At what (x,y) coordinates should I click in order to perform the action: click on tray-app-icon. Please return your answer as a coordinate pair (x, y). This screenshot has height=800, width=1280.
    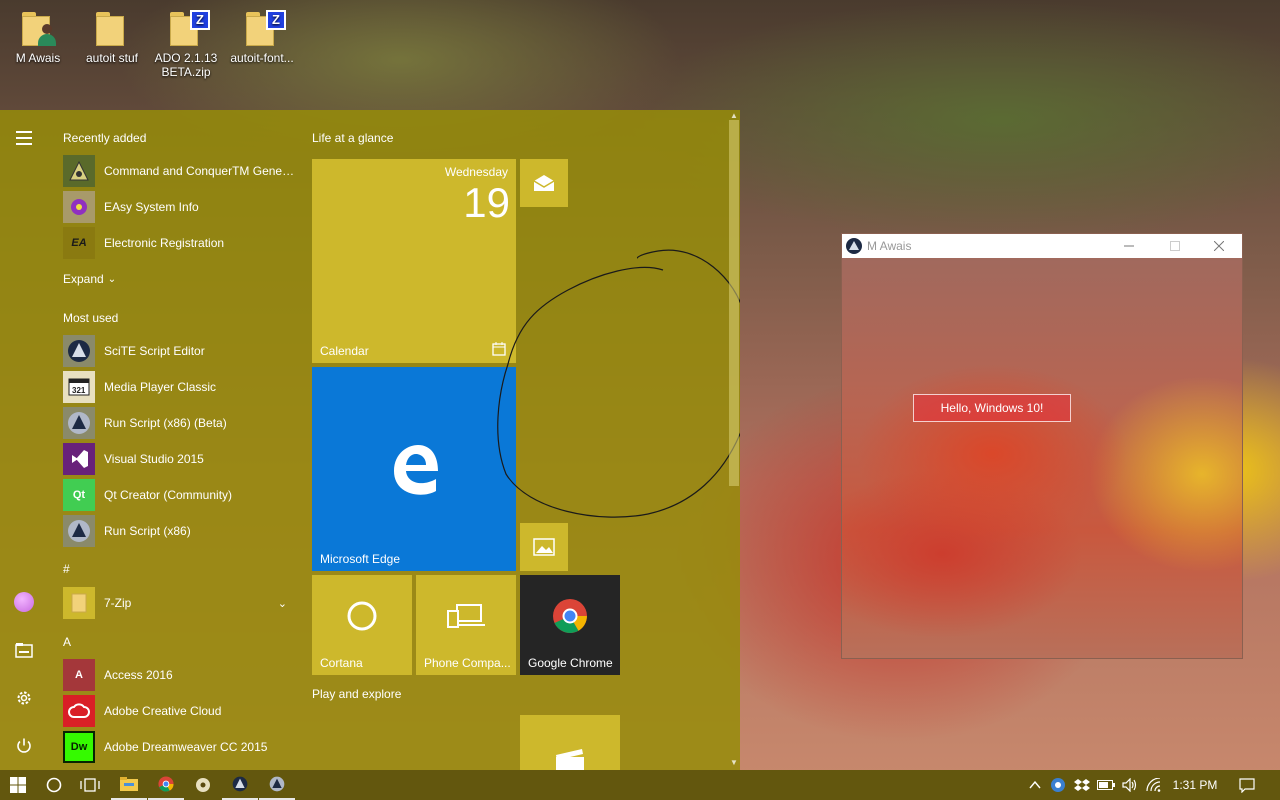
    Looking at the image, I should click on (1058, 785).